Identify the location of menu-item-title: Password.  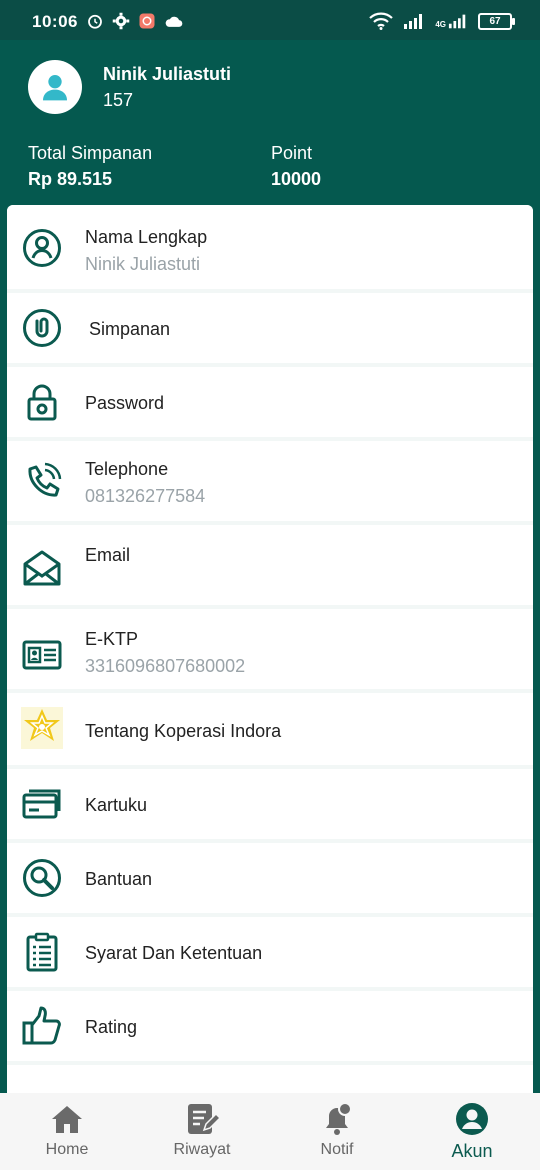
(125, 403).